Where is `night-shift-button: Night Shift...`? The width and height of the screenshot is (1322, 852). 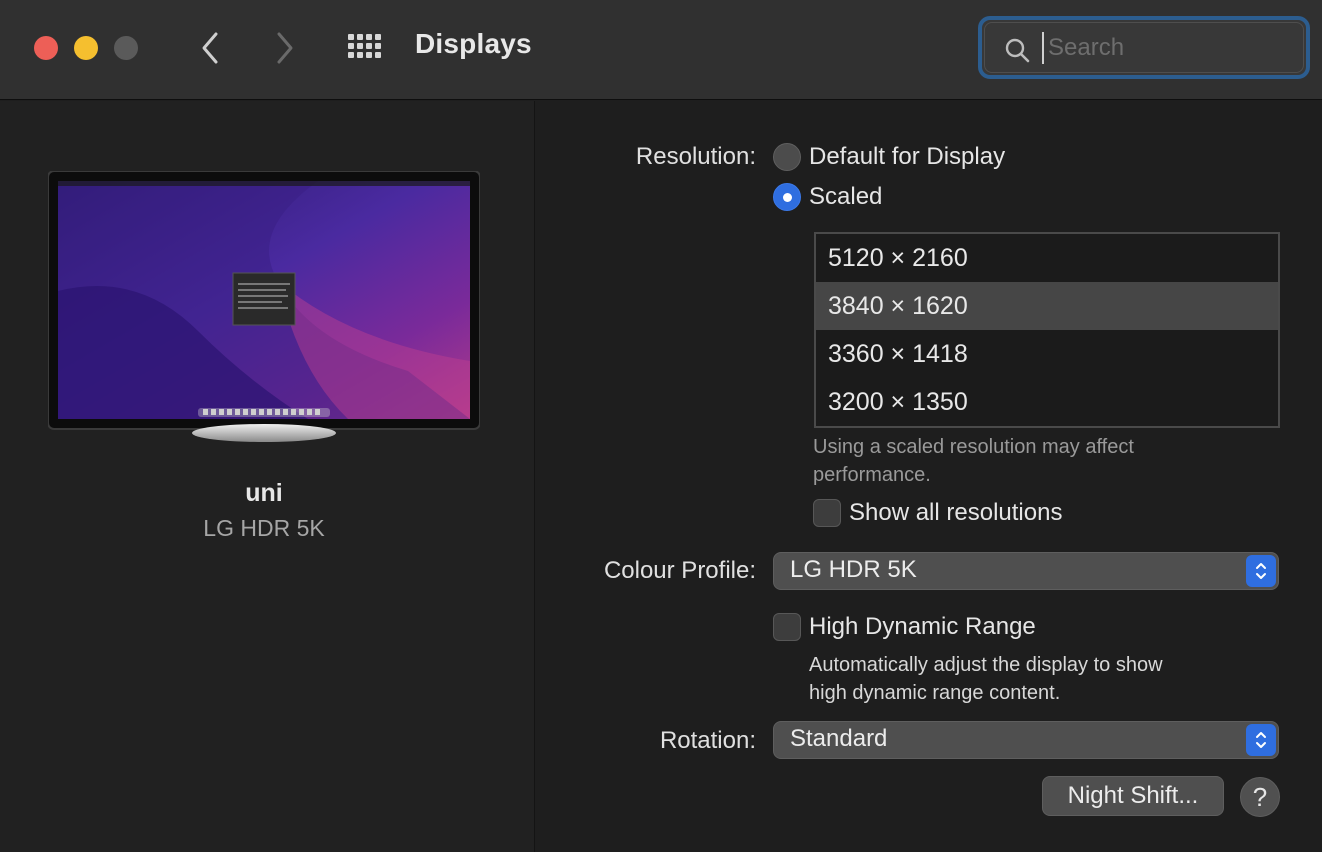 night-shift-button: Night Shift... is located at coordinates (1133, 796).